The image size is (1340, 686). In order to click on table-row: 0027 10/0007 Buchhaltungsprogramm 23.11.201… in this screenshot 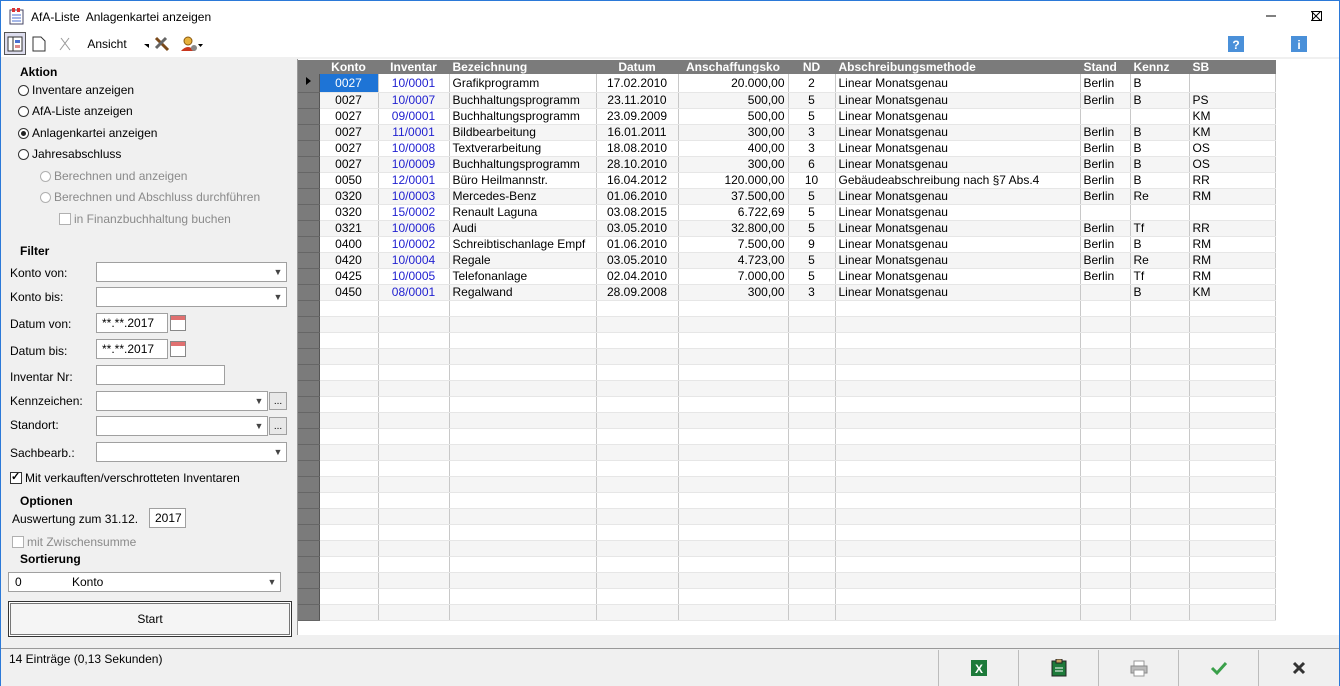, I will do `click(790, 100)`.